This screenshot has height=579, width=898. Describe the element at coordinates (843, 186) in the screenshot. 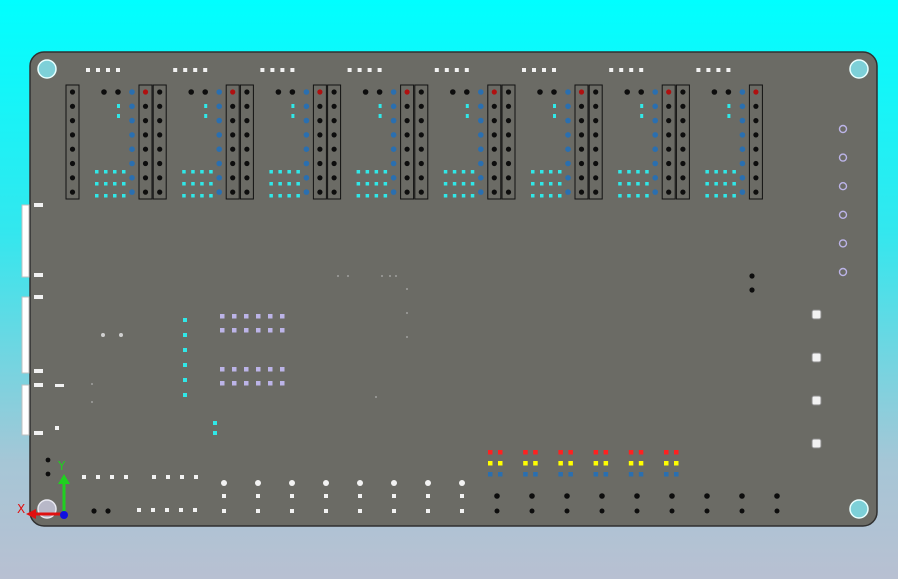

I see `test-pad` at that location.